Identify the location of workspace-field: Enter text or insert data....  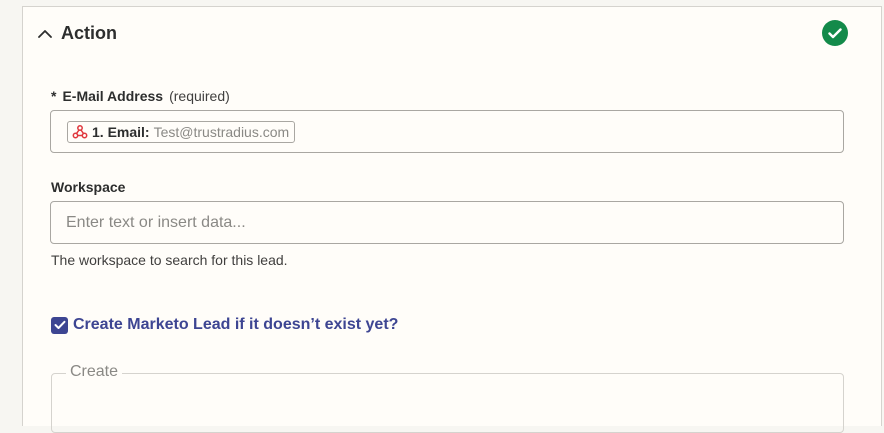
(447, 222).